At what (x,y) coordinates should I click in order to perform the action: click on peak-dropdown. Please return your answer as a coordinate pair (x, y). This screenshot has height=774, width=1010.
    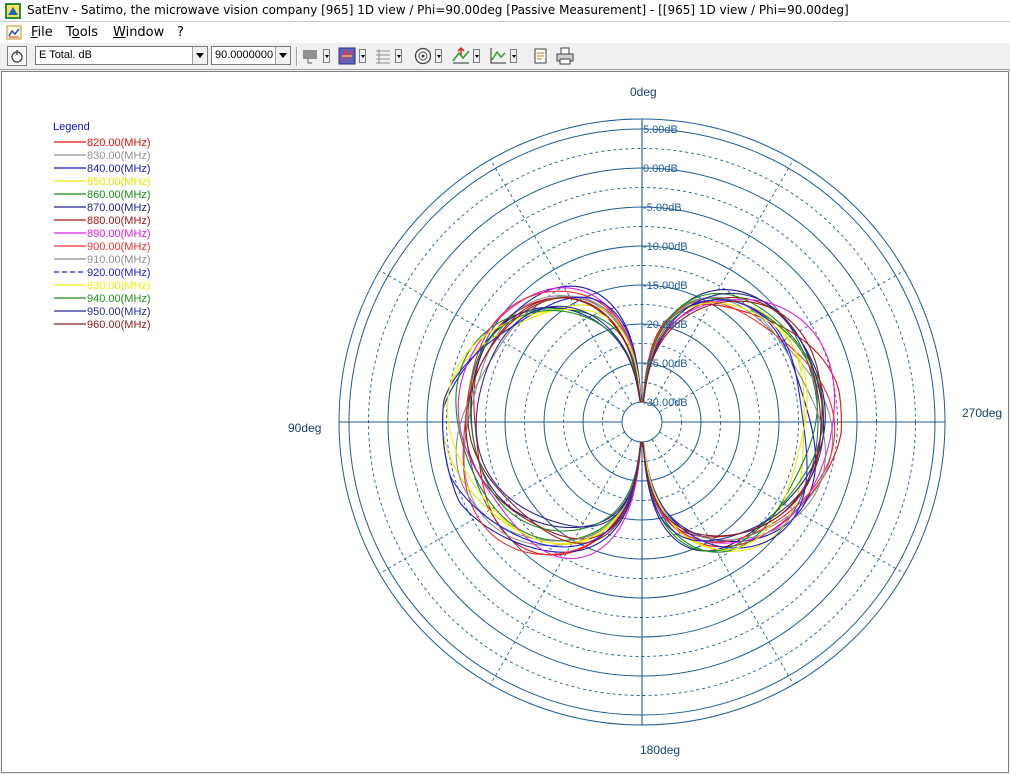
    Looking at the image, I should click on (476, 56).